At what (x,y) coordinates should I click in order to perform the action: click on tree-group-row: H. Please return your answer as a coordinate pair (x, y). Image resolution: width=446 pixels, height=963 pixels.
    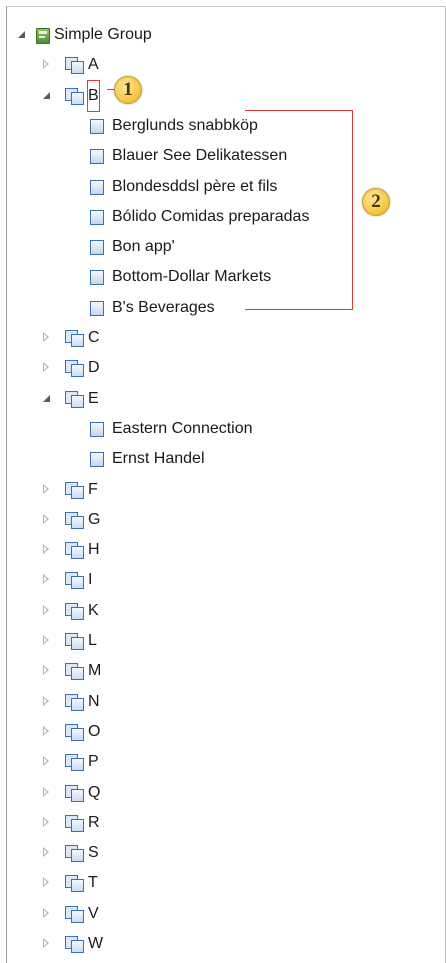
    Looking at the image, I should click on (226, 550).